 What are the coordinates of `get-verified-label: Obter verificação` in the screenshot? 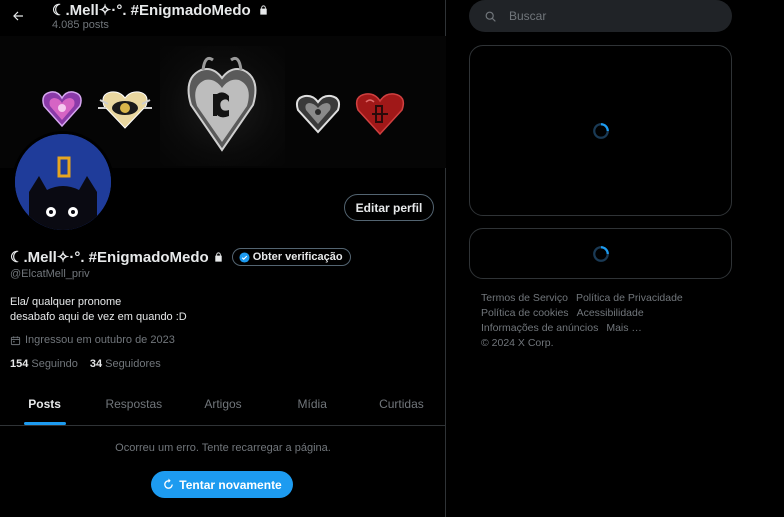 It's located at (297, 257).